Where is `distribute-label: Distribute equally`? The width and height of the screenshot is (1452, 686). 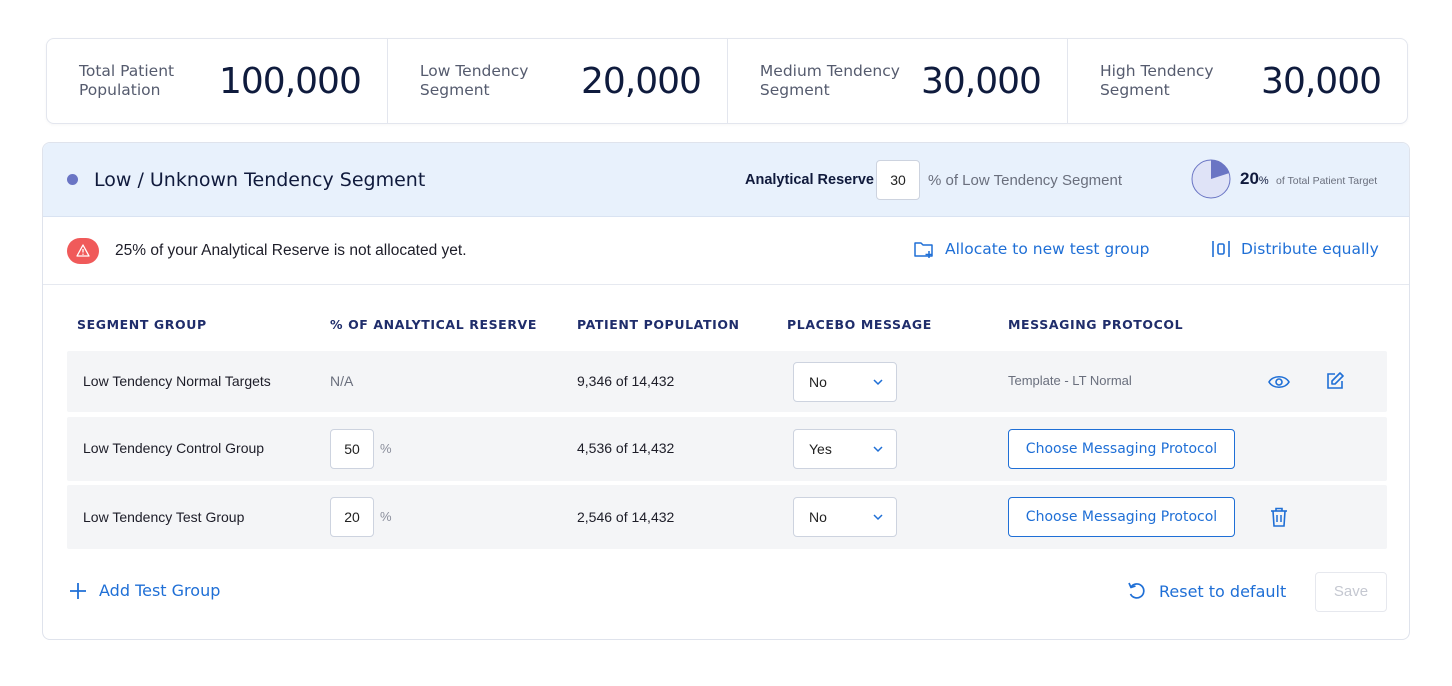 distribute-label: Distribute equally is located at coordinates (1310, 249).